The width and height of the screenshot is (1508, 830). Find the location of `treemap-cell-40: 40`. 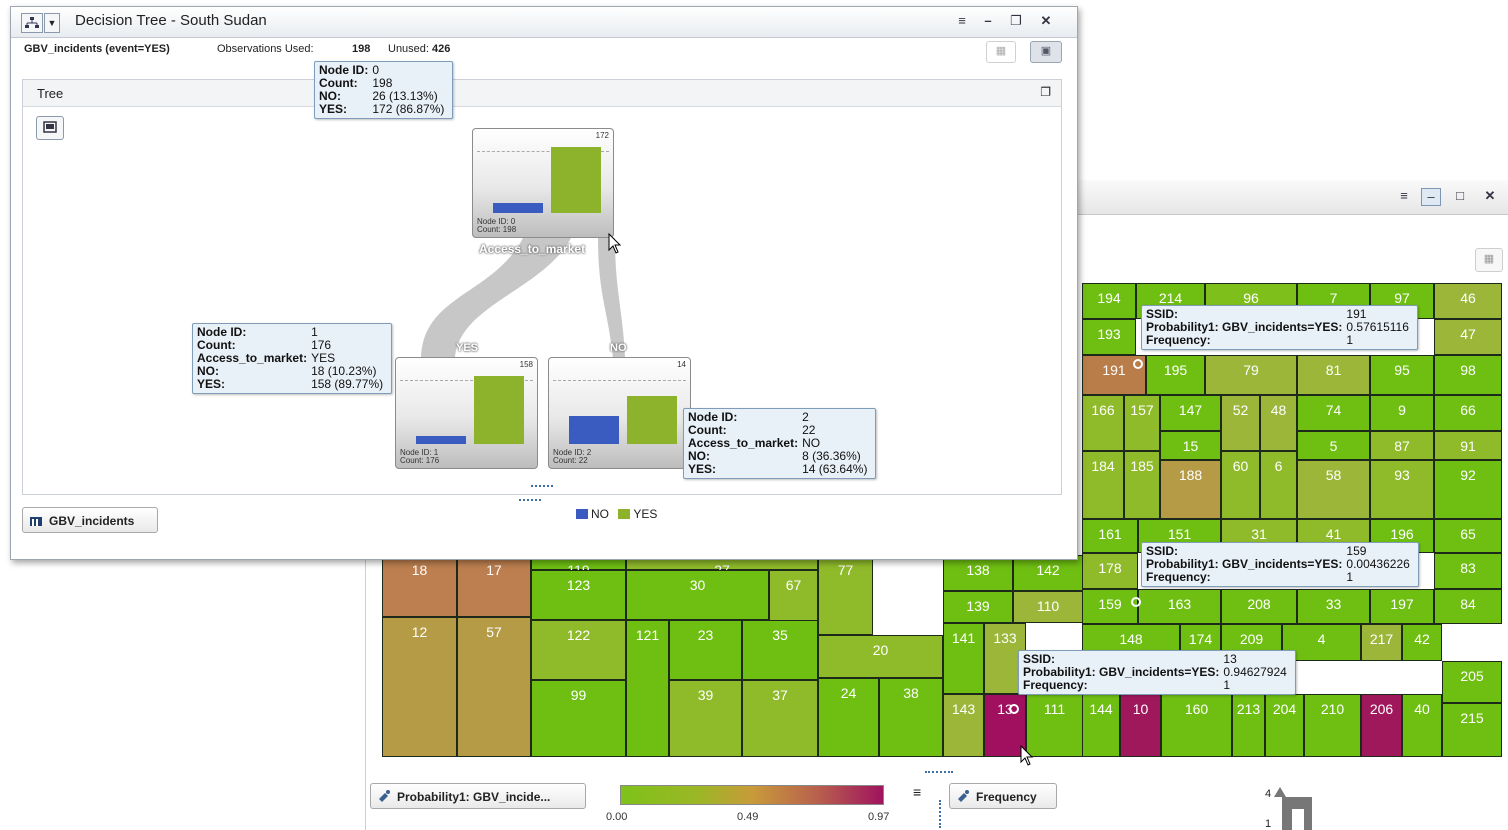

treemap-cell-40: 40 is located at coordinates (1422, 725).